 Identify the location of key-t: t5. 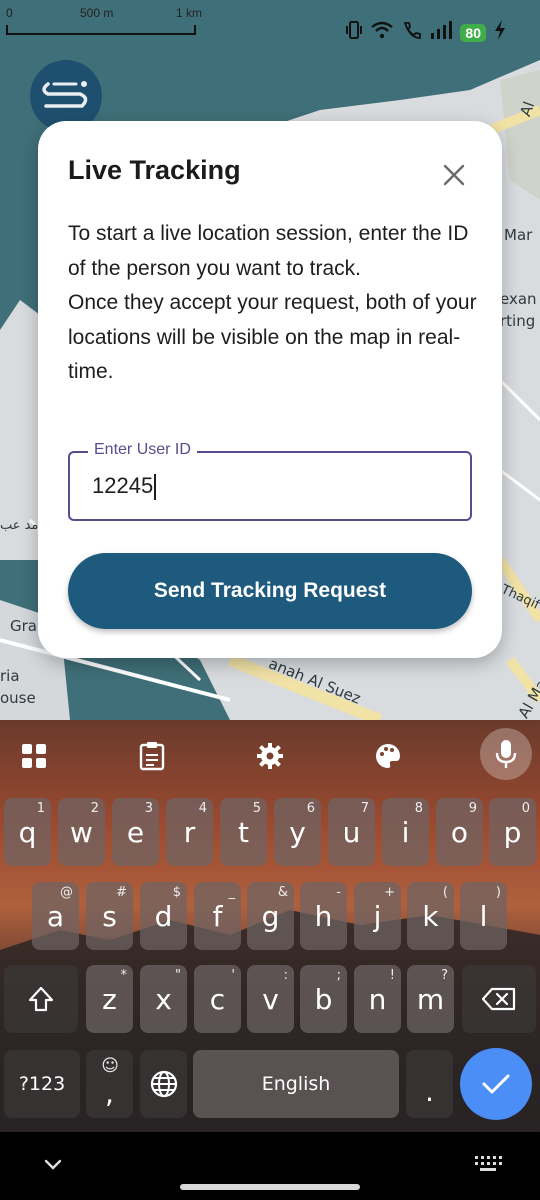
(243, 832).